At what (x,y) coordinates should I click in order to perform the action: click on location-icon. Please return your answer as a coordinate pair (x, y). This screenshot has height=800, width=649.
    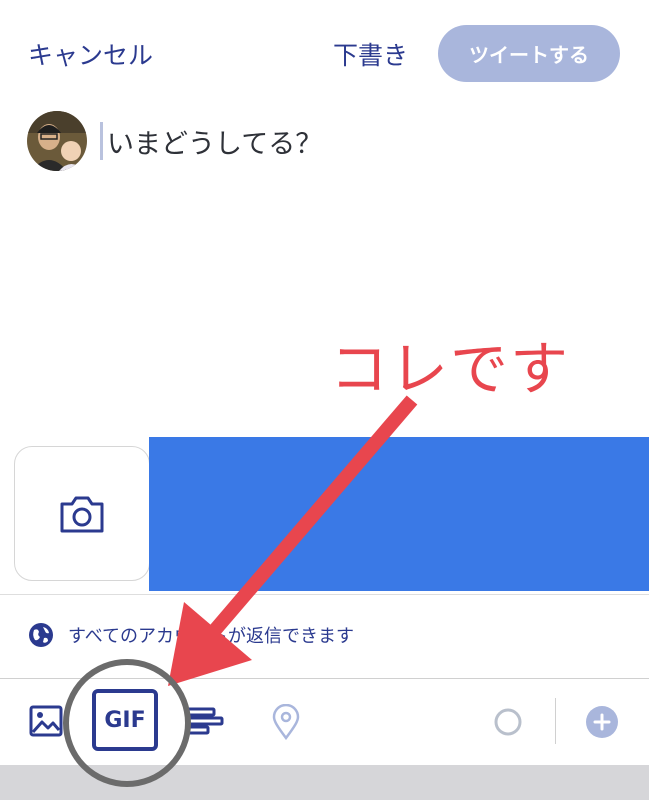
    Looking at the image, I should click on (286, 722).